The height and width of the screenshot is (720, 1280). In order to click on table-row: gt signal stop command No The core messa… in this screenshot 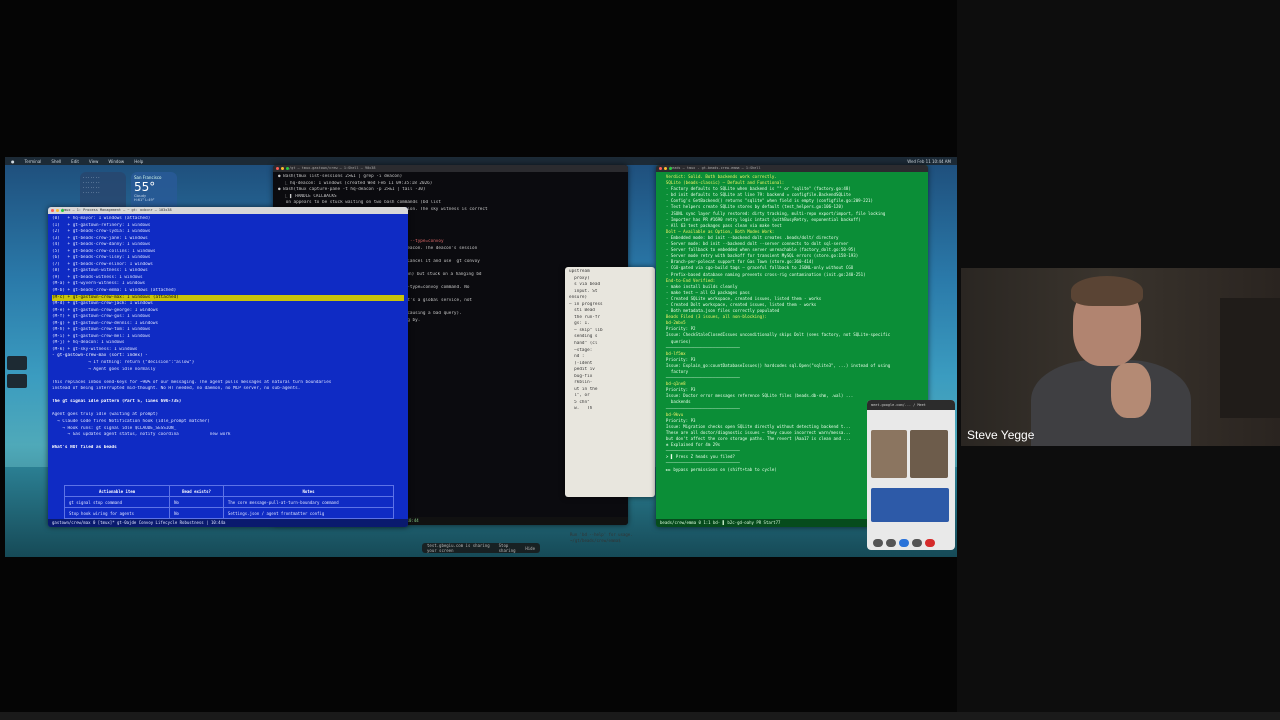, I will do `click(229, 502)`.